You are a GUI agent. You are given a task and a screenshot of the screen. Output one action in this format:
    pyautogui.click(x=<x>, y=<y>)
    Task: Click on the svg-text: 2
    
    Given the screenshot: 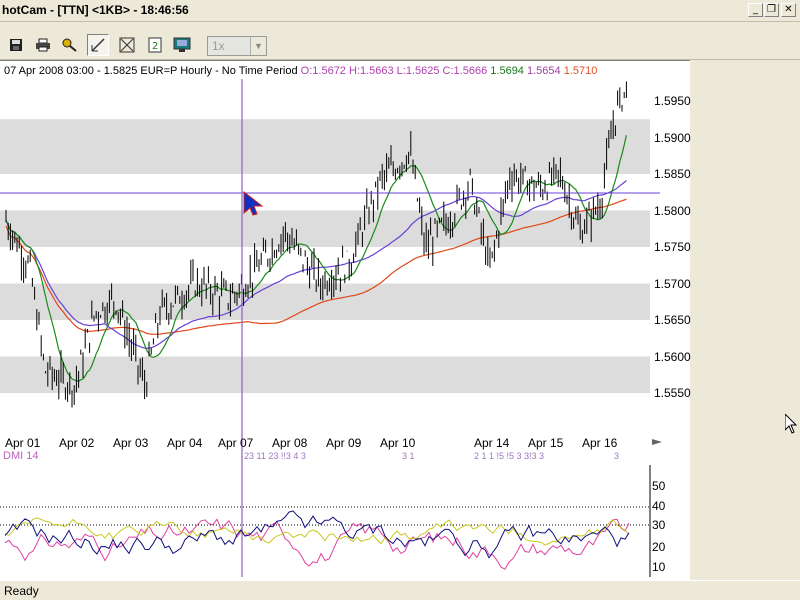 What is the action you would take?
    pyautogui.click(x=155, y=46)
    